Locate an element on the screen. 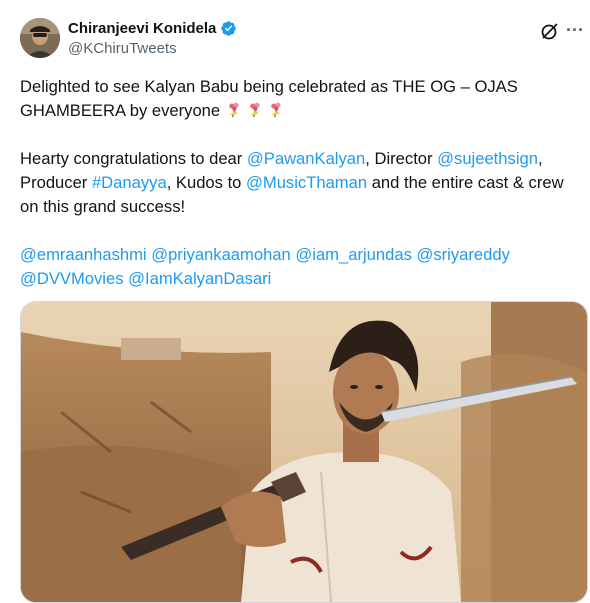 This screenshot has height=603, width=590. text-segment: , Kudos to is located at coordinates (206, 182).